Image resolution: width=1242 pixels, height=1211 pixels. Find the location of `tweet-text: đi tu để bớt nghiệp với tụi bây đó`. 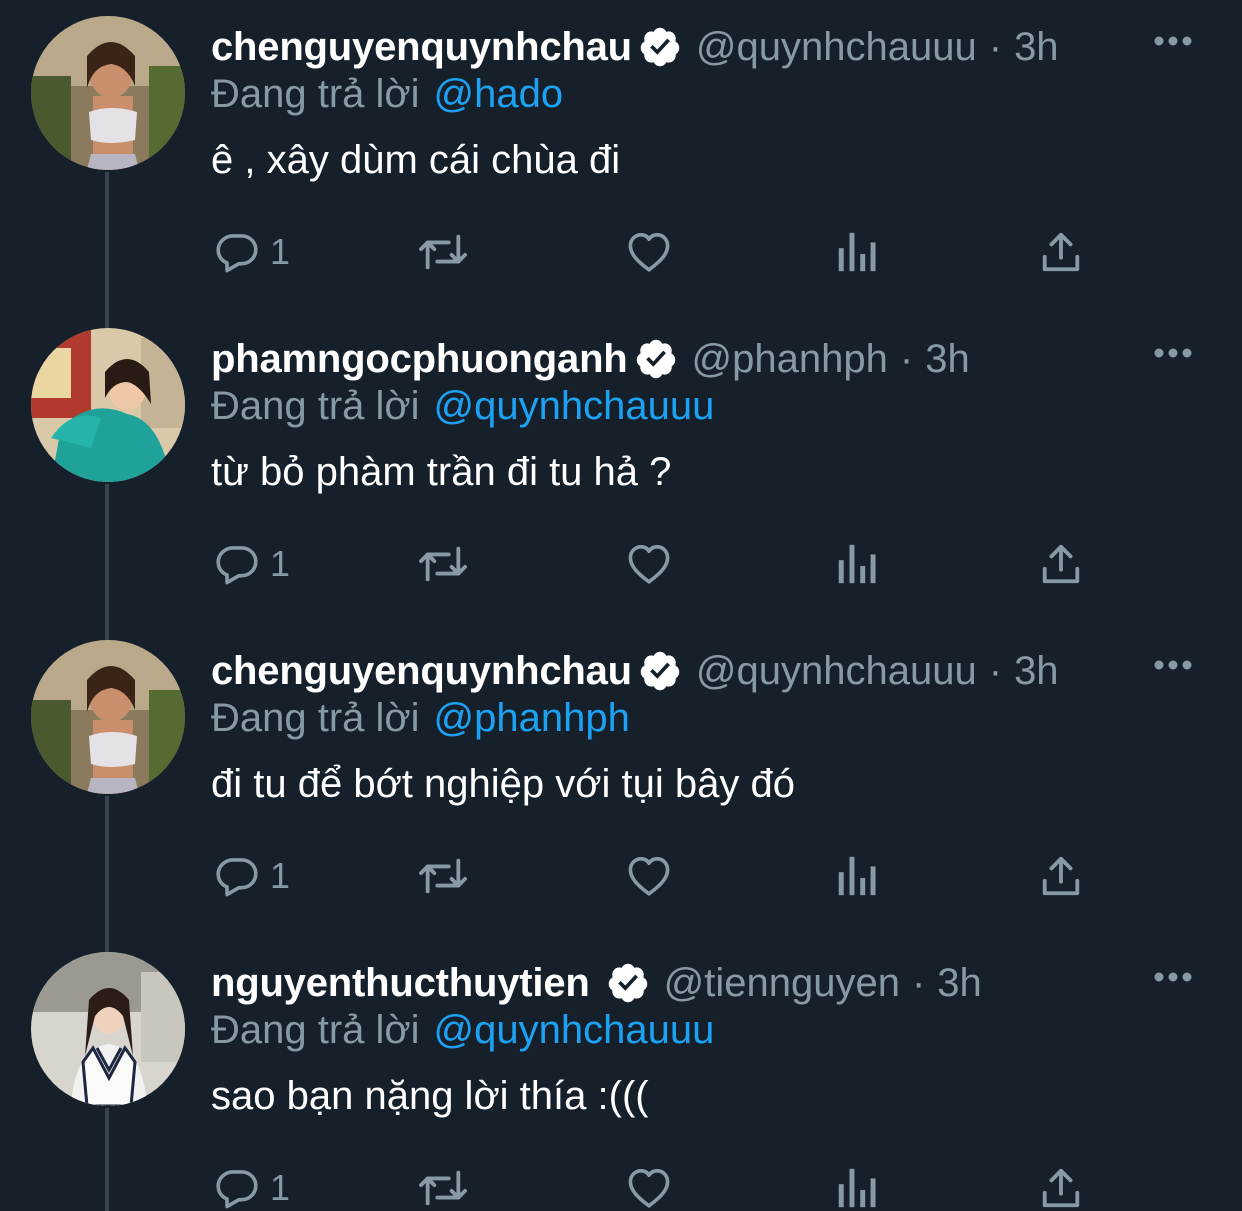

tweet-text: đi tu để bớt nghiệp với tụi bây đó is located at coordinates (503, 784).